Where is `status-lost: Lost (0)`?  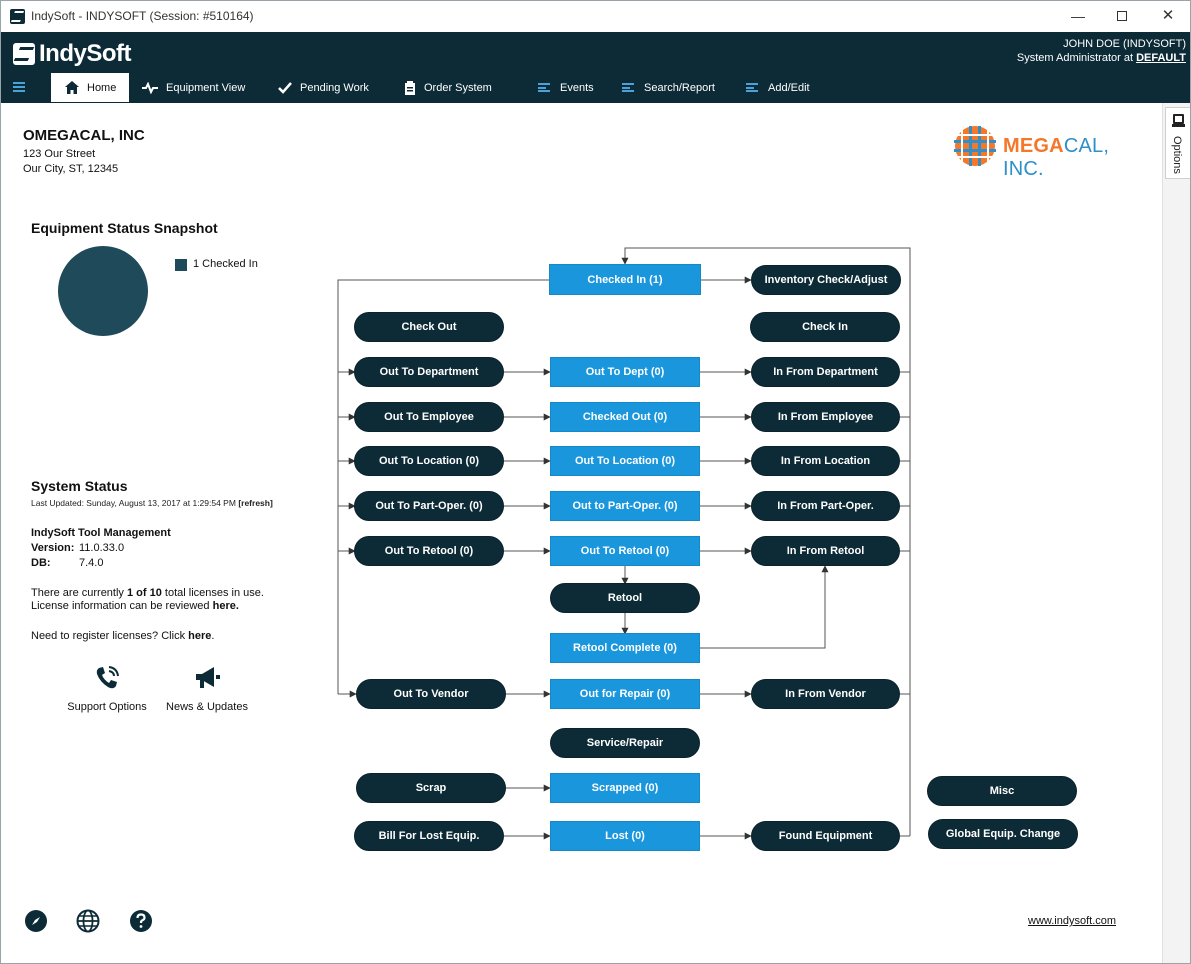 status-lost: Lost (0) is located at coordinates (625, 836).